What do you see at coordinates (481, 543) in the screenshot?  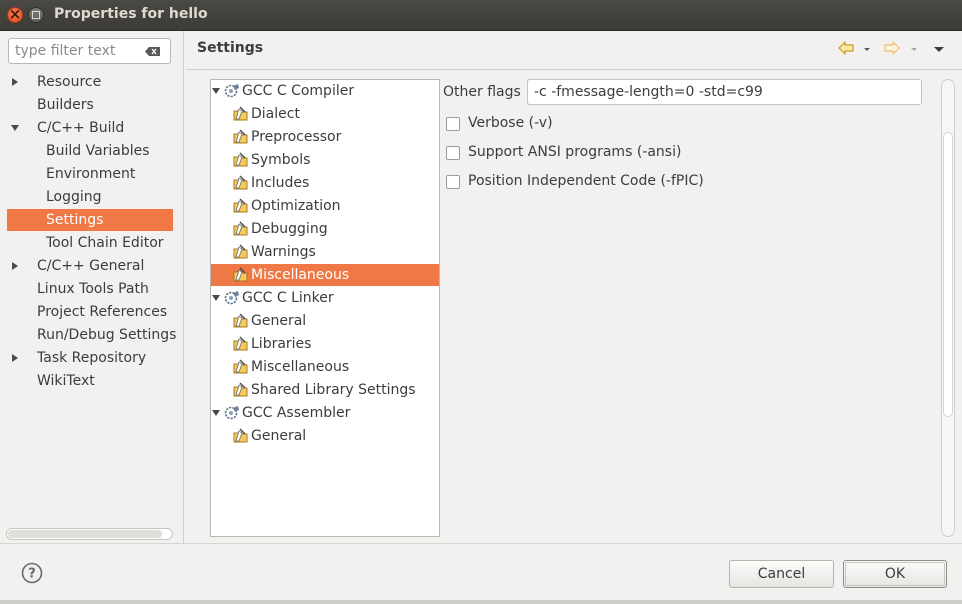 I see `footer-separator` at bounding box center [481, 543].